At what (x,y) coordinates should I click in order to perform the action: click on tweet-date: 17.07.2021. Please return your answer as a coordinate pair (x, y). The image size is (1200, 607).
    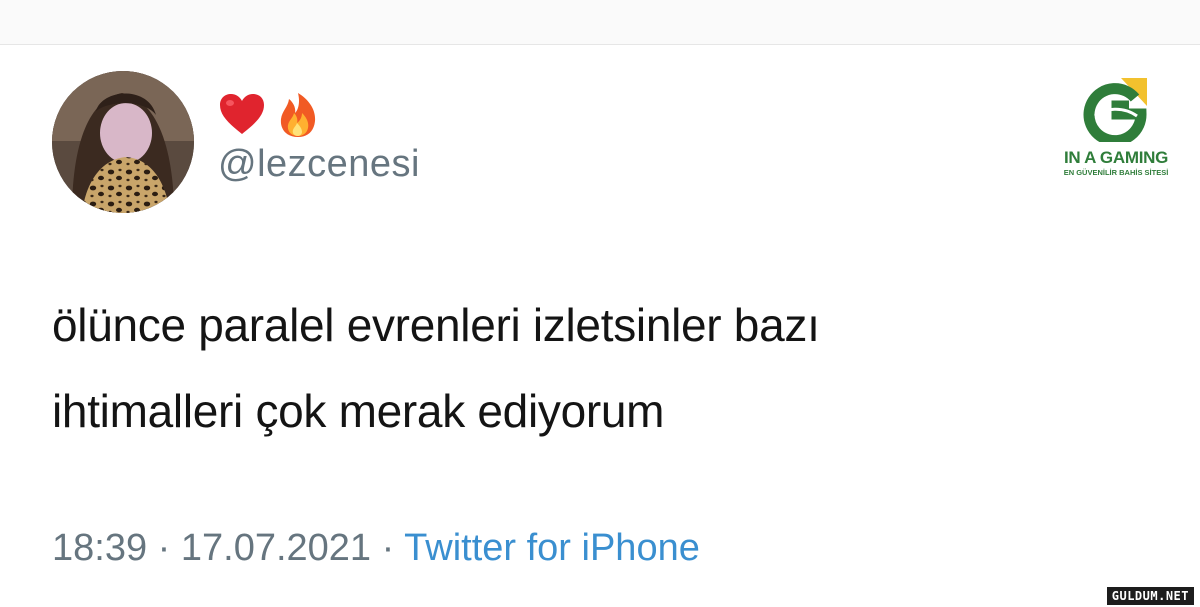
    Looking at the image, I should click on (276, 548).